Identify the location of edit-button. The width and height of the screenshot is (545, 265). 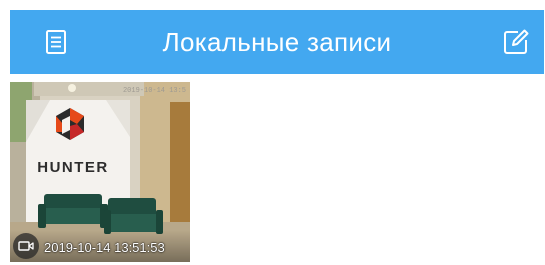
(516, 42).